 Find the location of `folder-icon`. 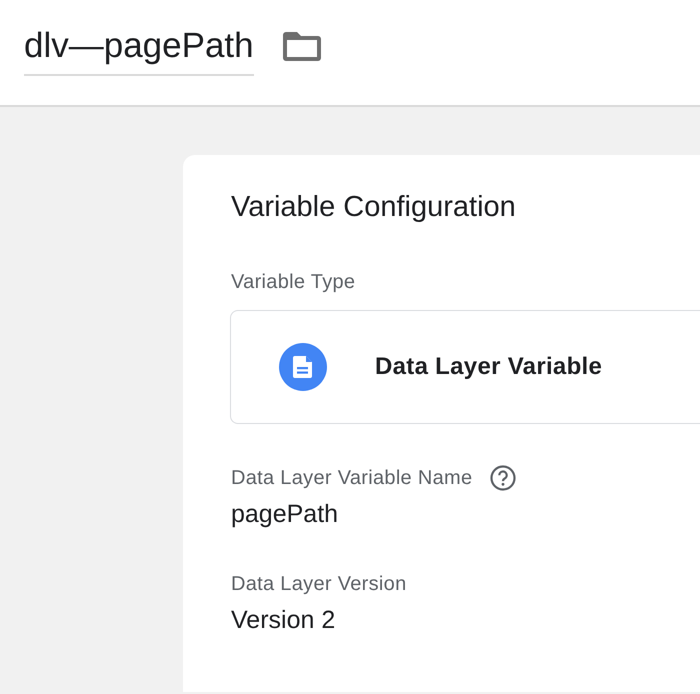

folder-icon is located at coordinates (302, 46).